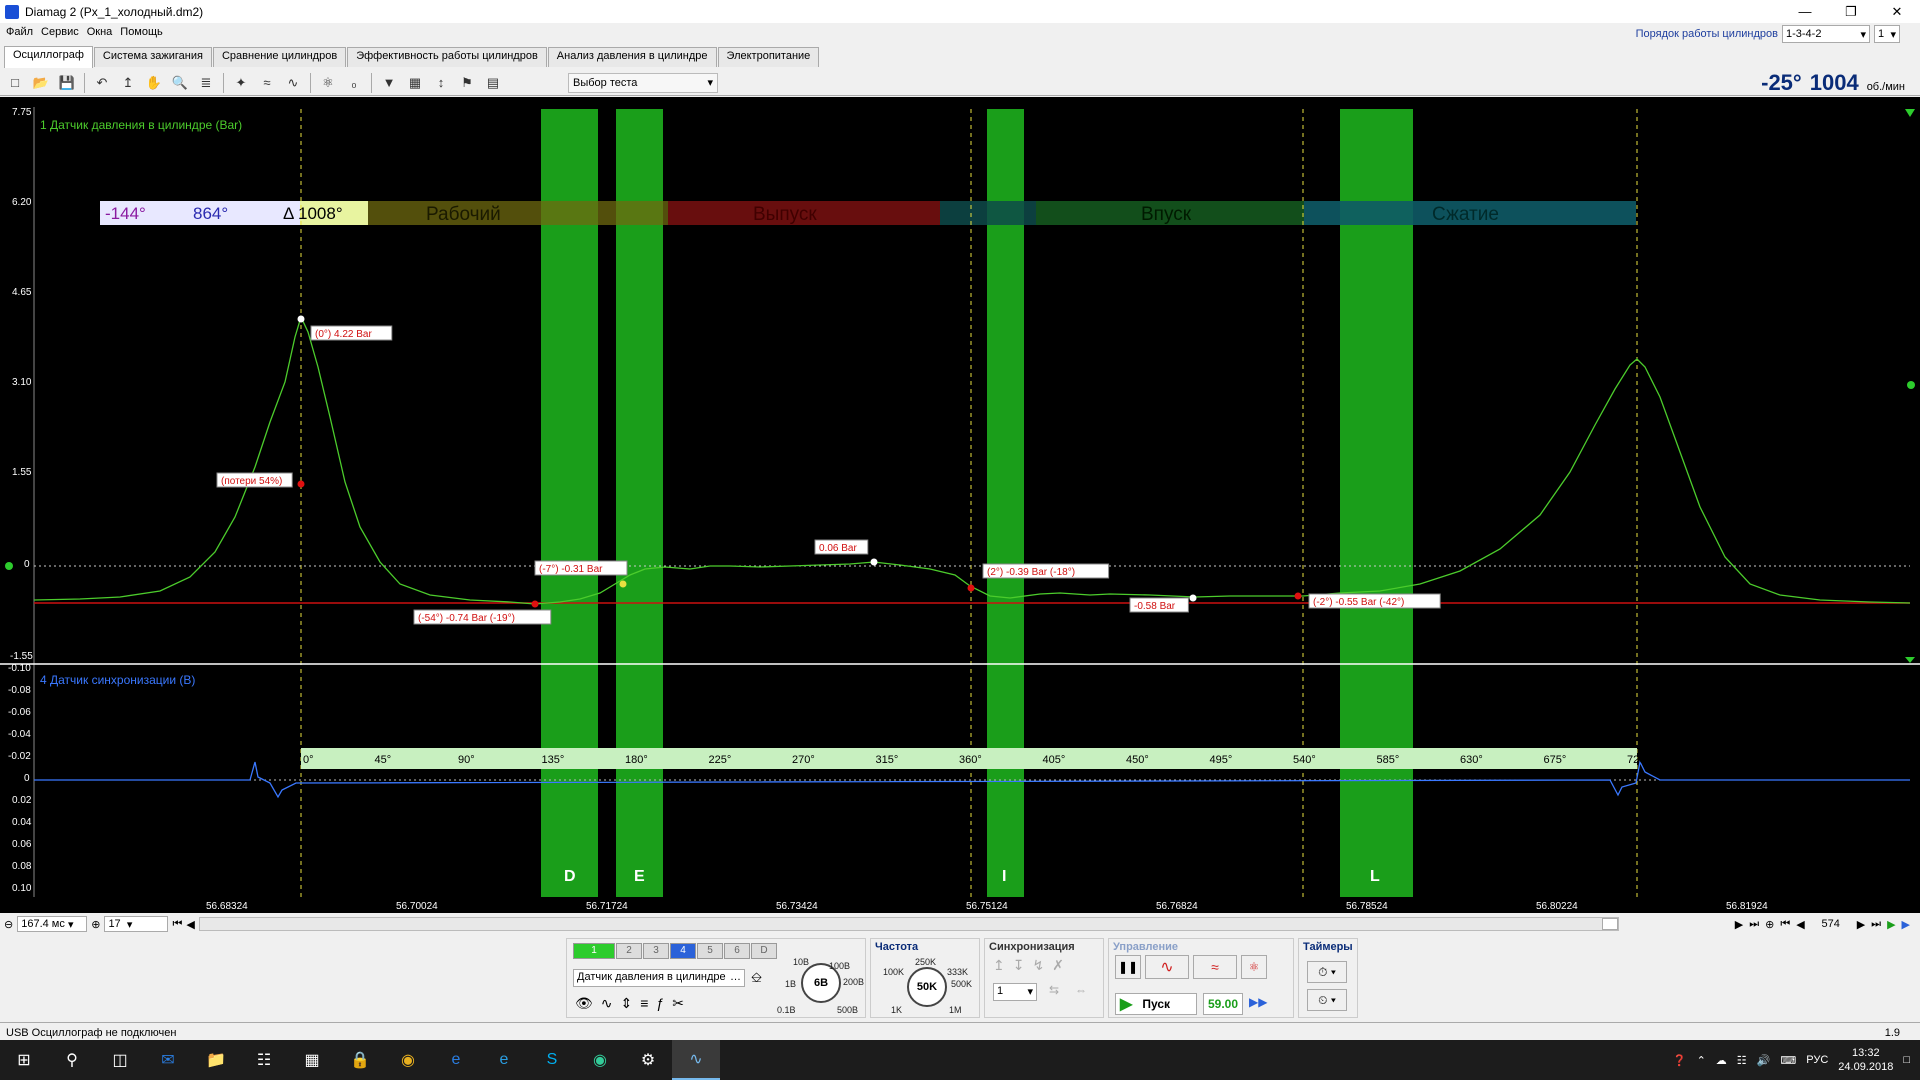  I want to click on sync-level-icon: ⇆, so click(1054, 990).